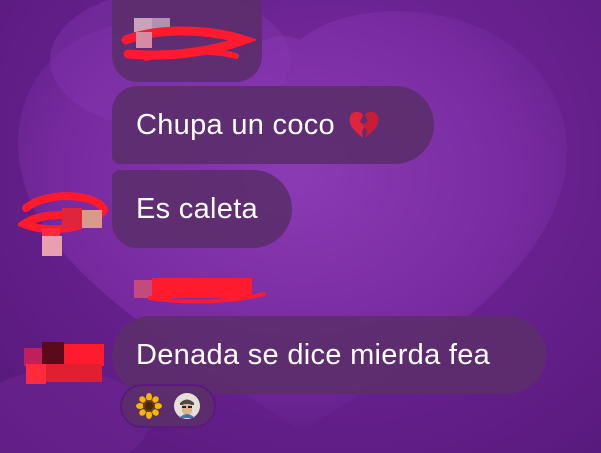  I want to click on message-text: Denada se dice mierda fea, so click(313, 354).